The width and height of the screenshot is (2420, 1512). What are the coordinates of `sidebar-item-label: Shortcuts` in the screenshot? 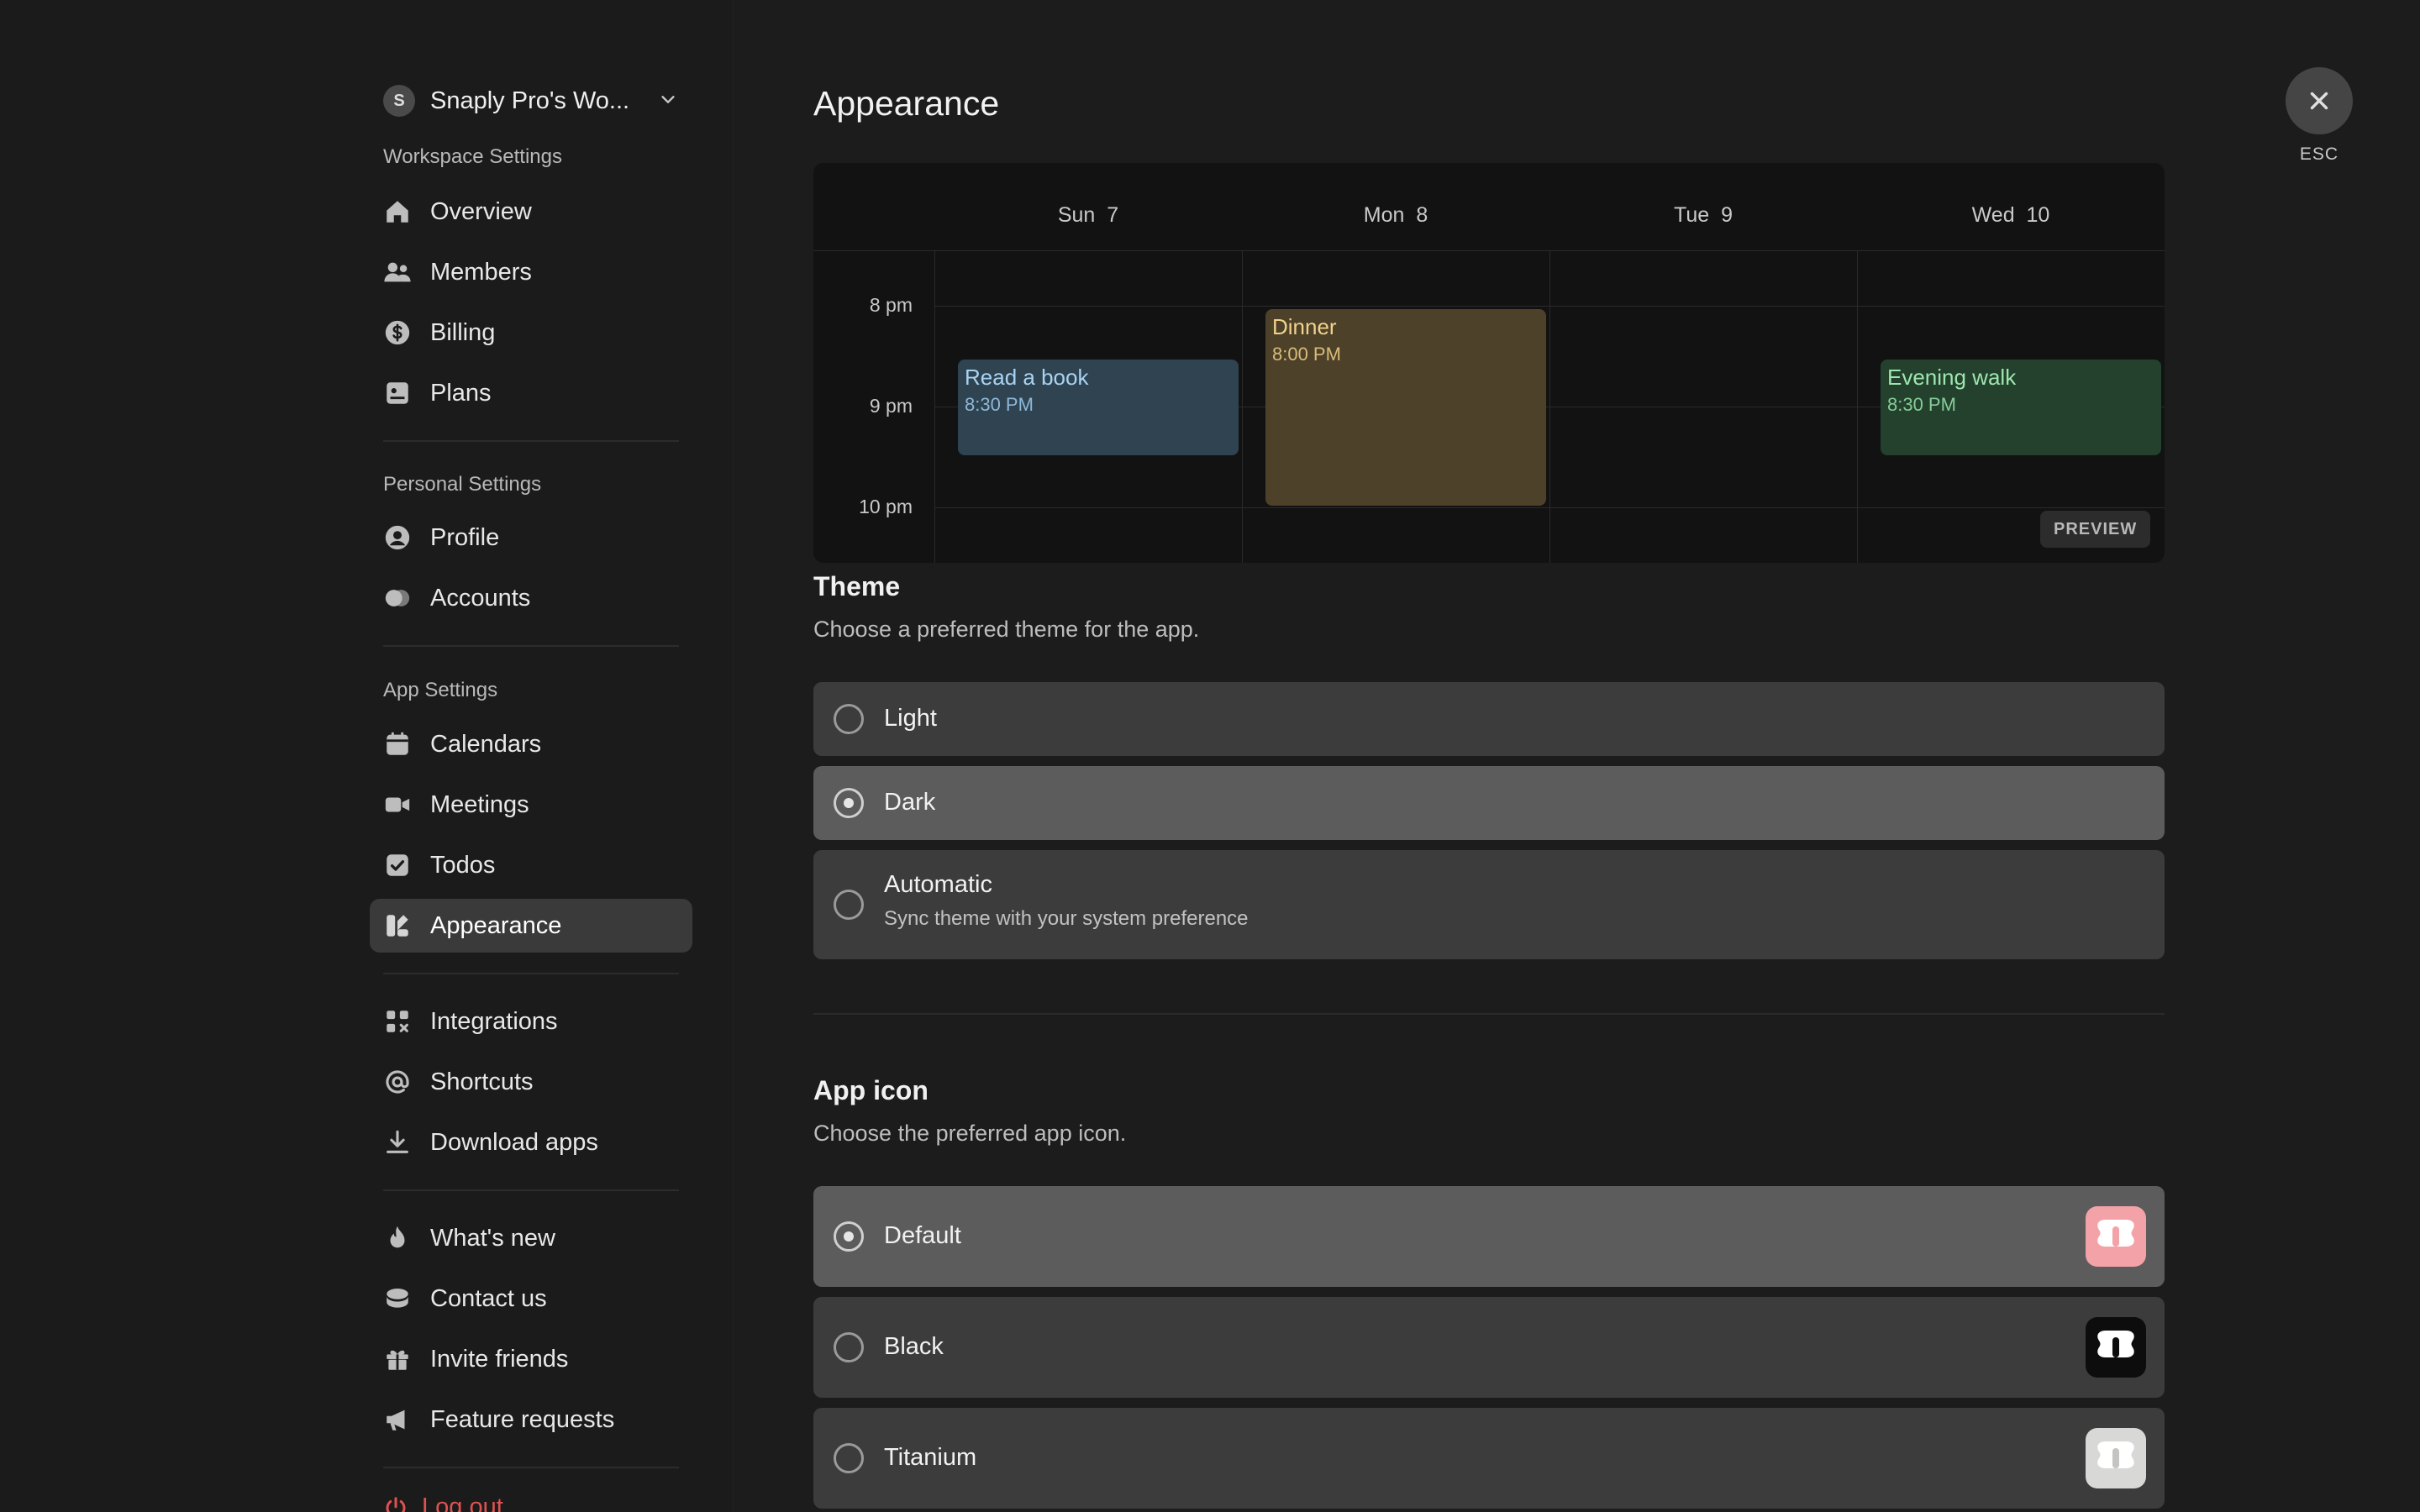 It's located at (482, 1081).